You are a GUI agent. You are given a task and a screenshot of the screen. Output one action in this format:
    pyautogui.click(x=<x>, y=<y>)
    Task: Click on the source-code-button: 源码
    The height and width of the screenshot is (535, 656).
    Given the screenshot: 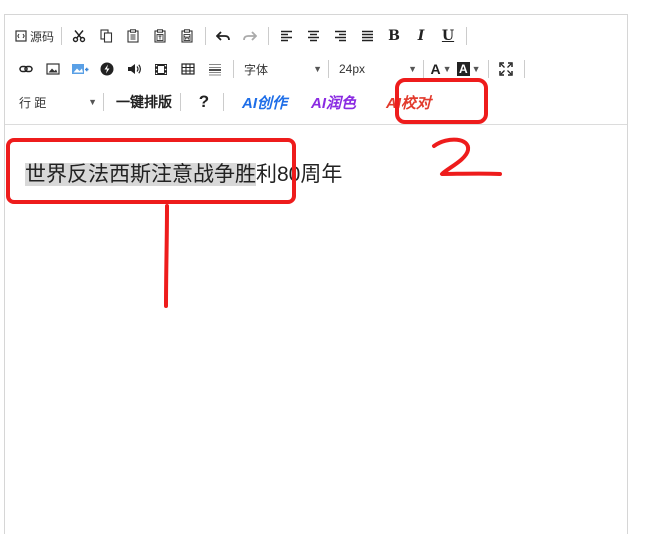 What is the action you would take?
    pyautogui.click(x=34, y=36)
    